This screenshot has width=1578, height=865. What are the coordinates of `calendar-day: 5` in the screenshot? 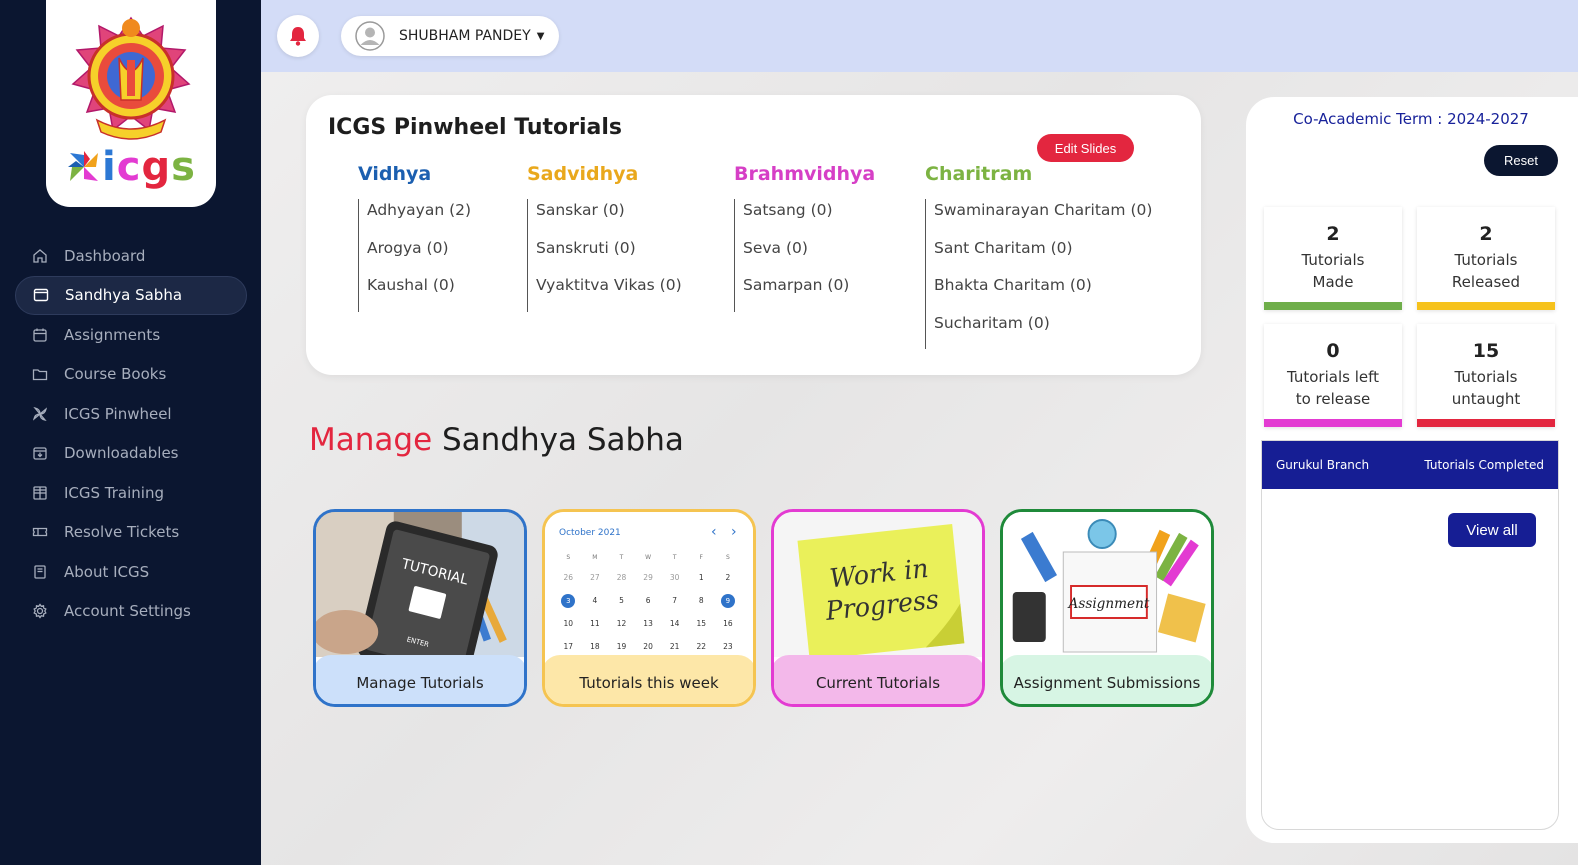 It's located at (621, 601).